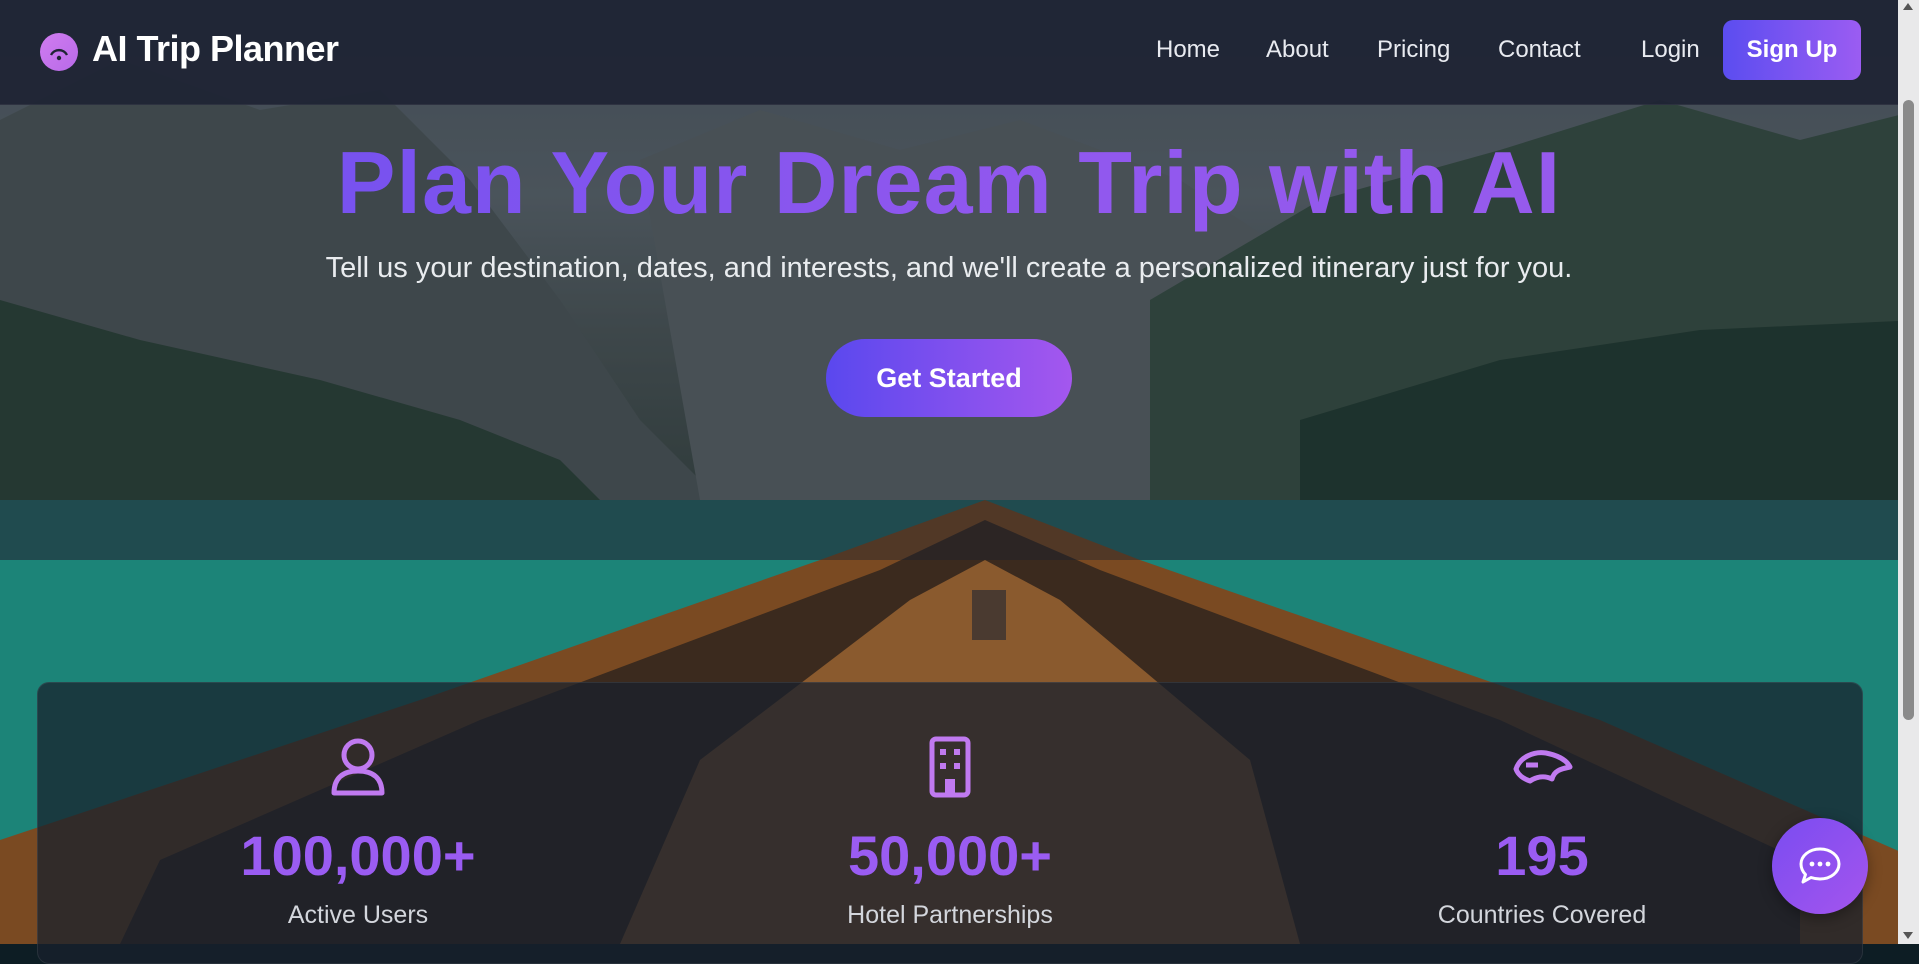 The height and width of the screenshot is (964, 1919). What do you see at coordinates (1792, 50) in the screenshot?
I see `signup-button: Sign Up` at bounding box center [1792, 50].